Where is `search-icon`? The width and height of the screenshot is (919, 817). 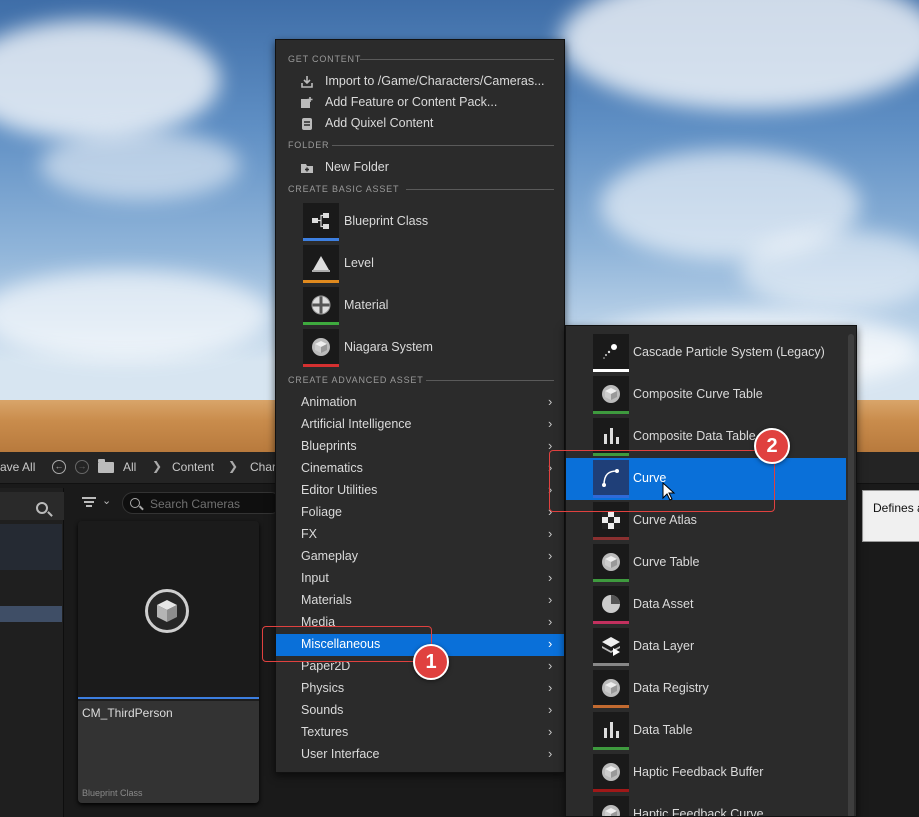
search-icon is located at coordinates (42, 508).